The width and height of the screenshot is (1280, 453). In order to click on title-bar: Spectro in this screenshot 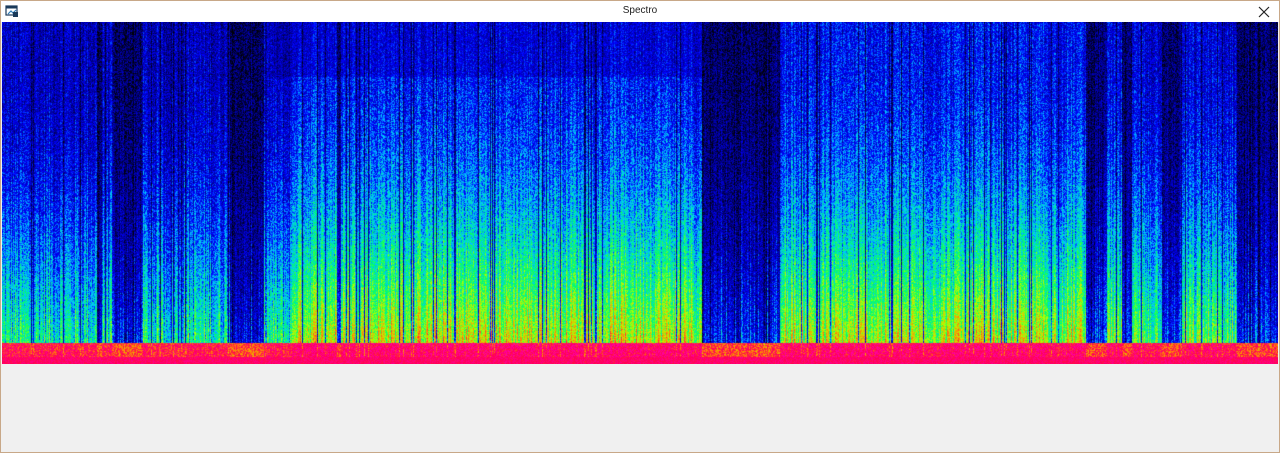, I will do `click(640, 11)`.